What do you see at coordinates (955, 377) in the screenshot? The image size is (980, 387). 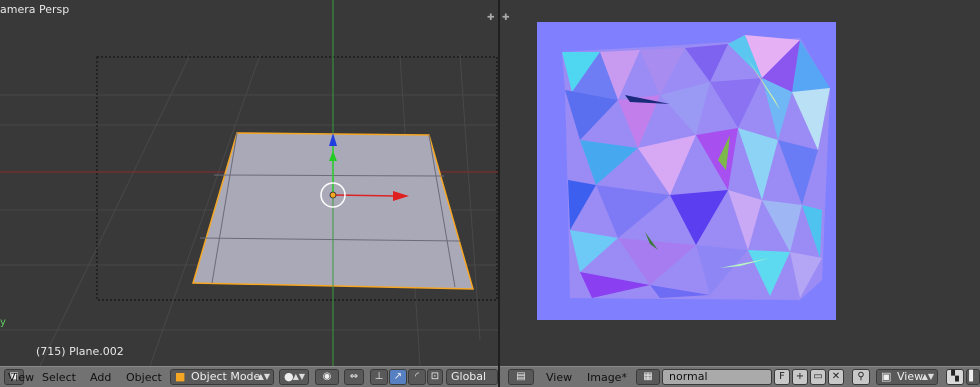 I see `checker-alpha-icon: ▚` at bounding box center [955, 377].